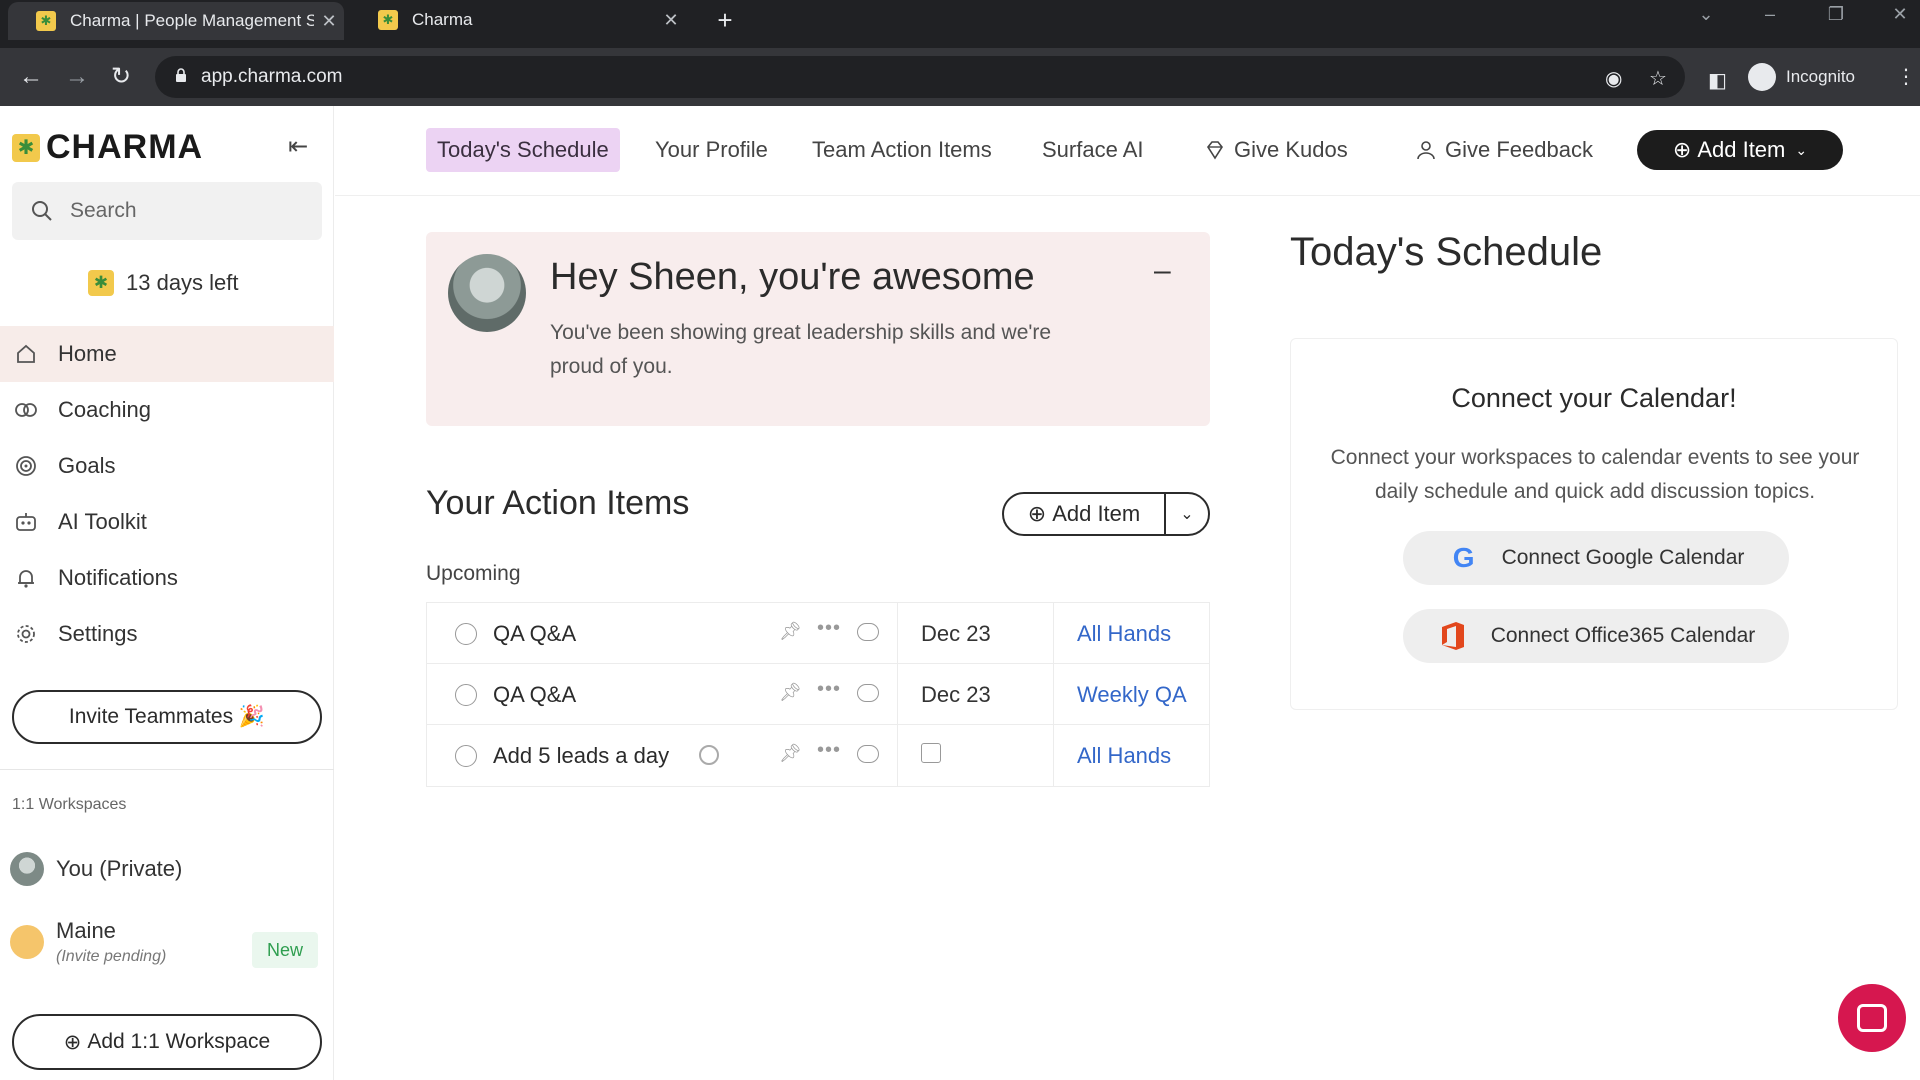 Image resolution: width=1920 pixels, height=1080 pixels. I want to click on add-action-item-button: ⊕ Add Item, so click(1085, 514).